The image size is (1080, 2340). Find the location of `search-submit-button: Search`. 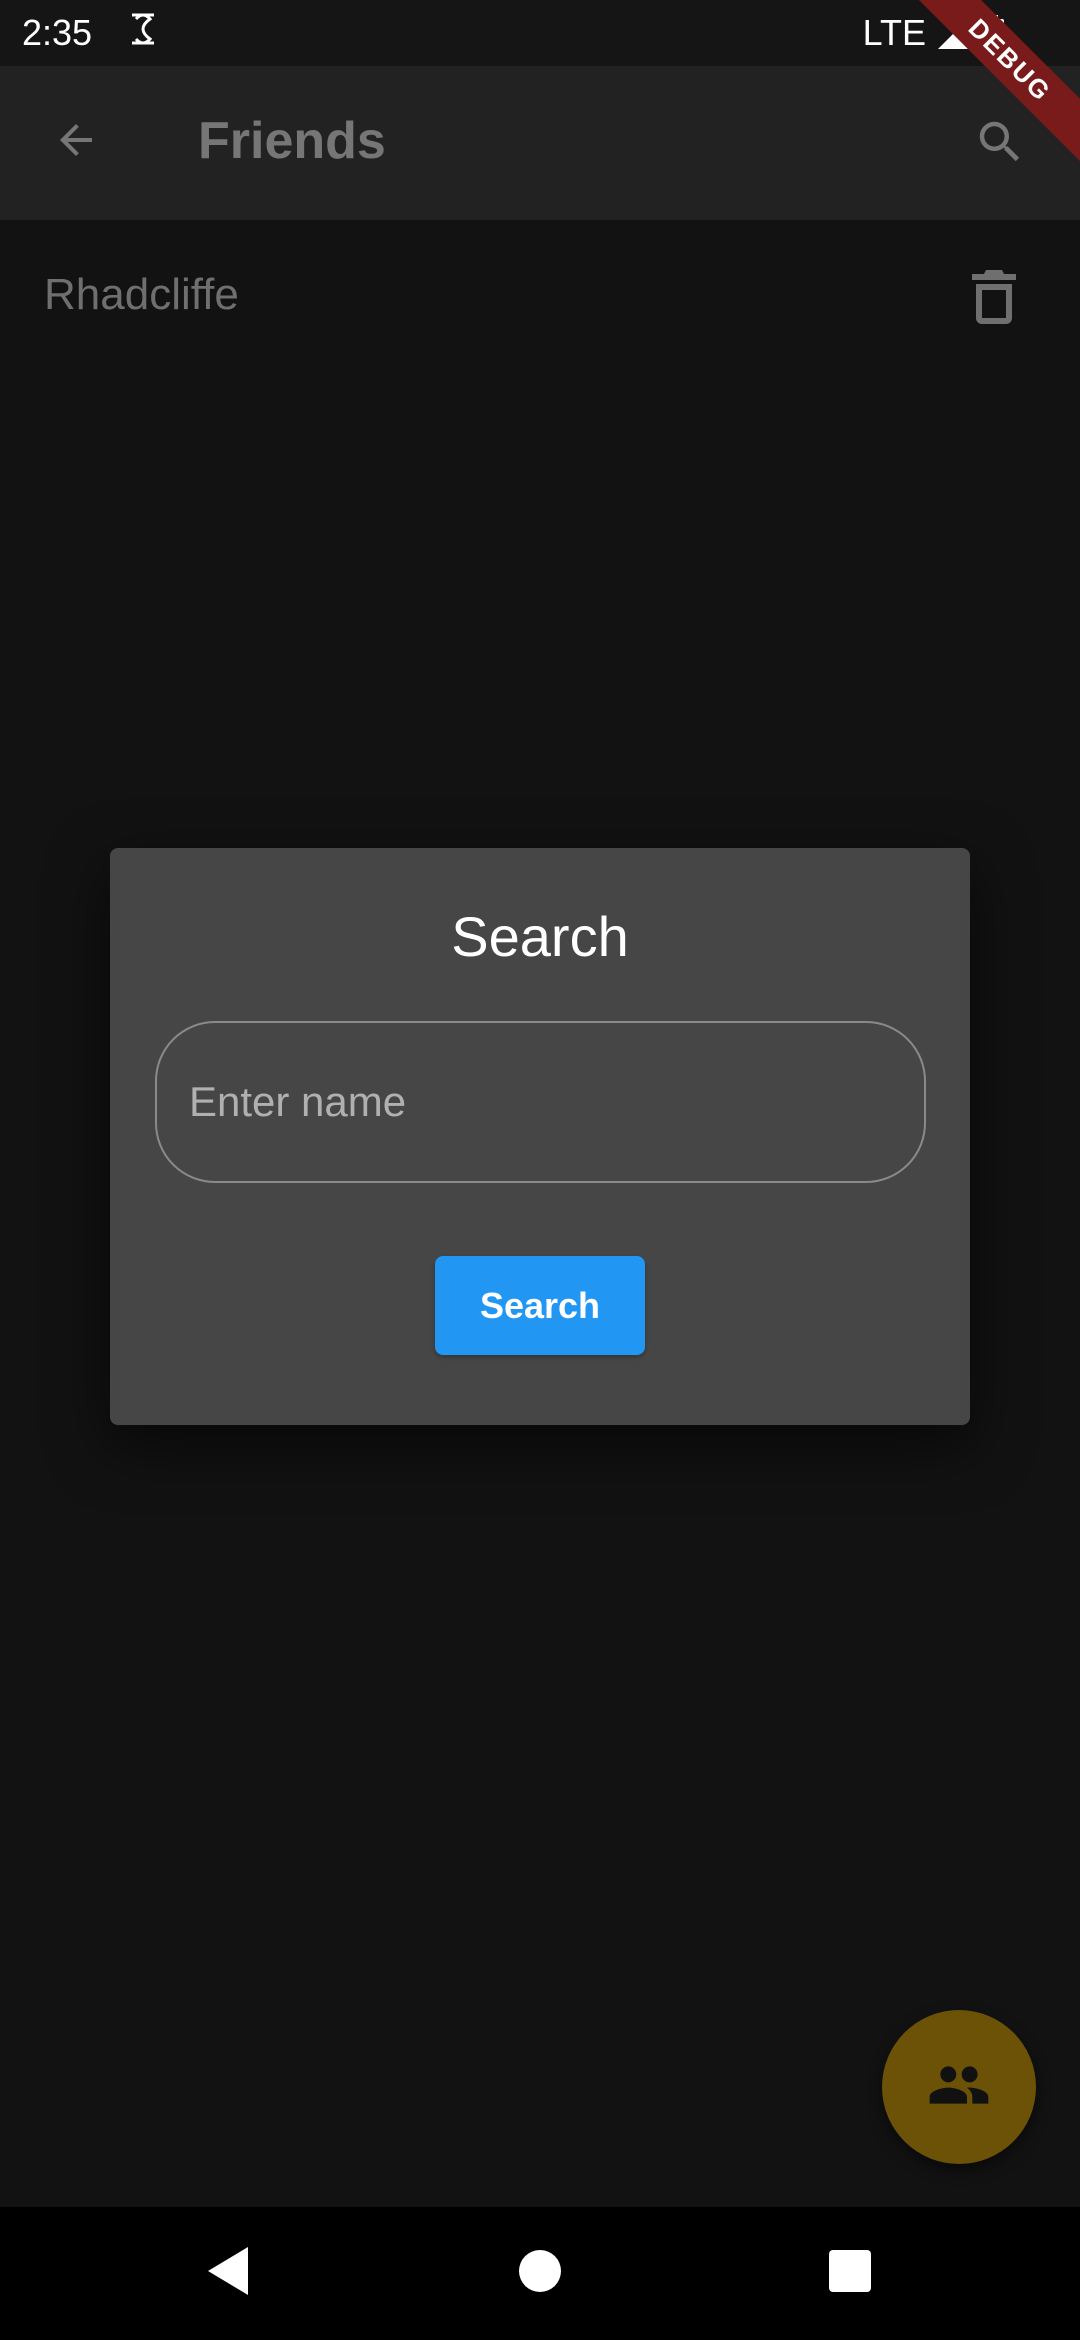

search-submit-button: Search is located at coordinates (540, 1305).